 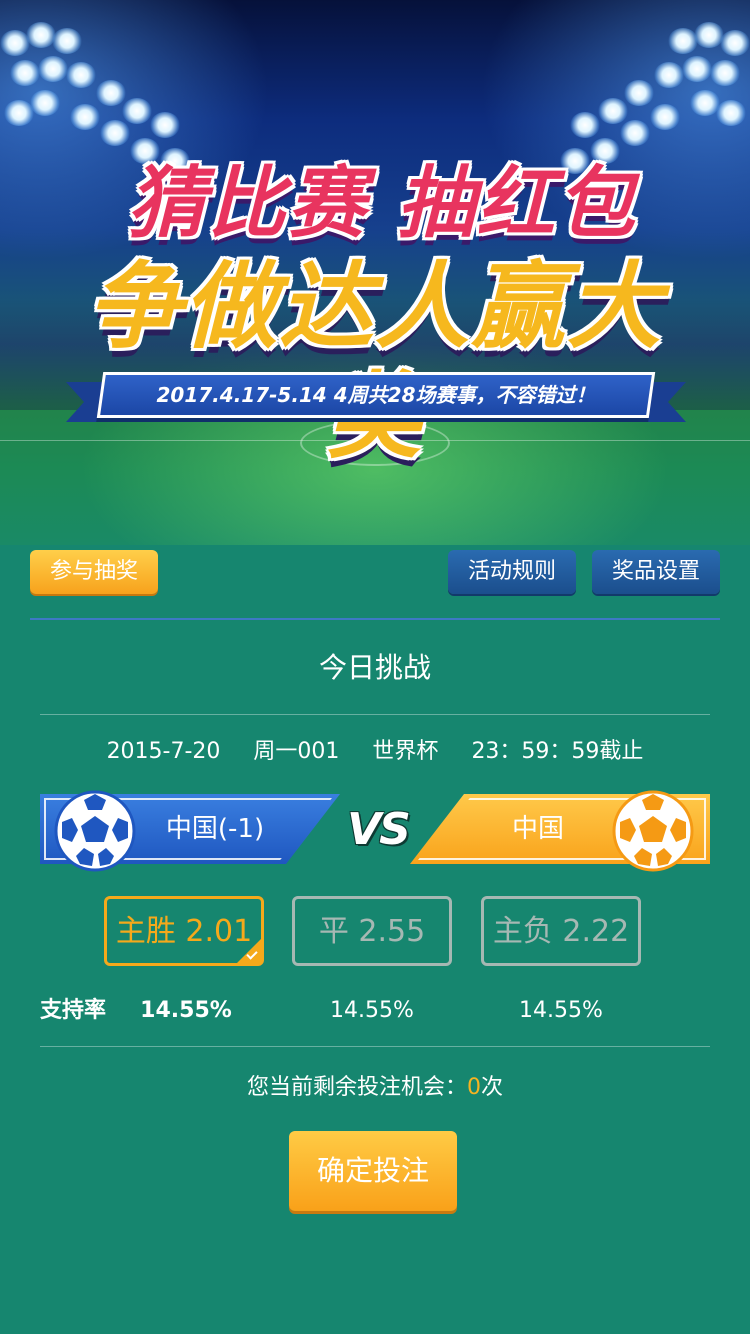 What do you see at coordinates (215, 829) in the screenshot?
I see `home-team-name: 中国(-1)` at bounding box center [215, 829].